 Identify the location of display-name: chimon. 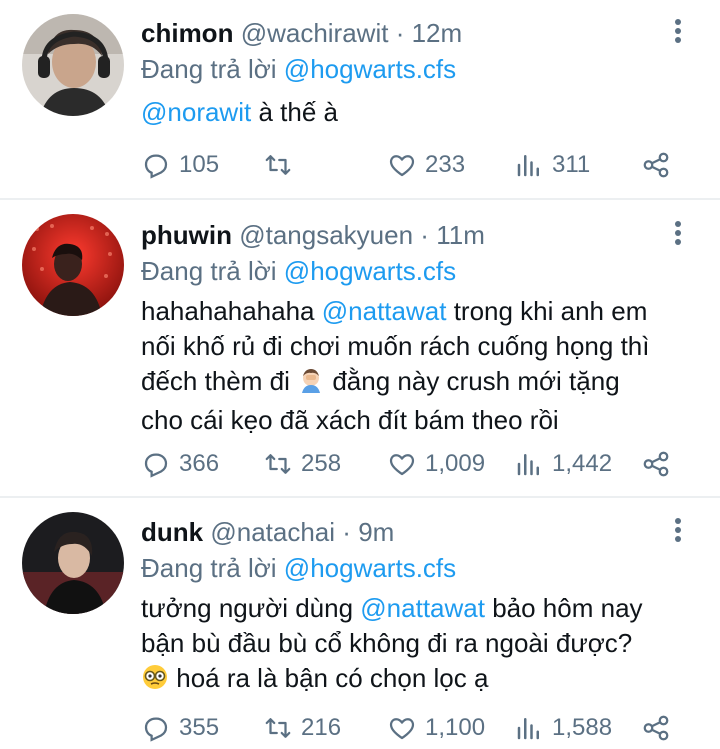
(187, 33).